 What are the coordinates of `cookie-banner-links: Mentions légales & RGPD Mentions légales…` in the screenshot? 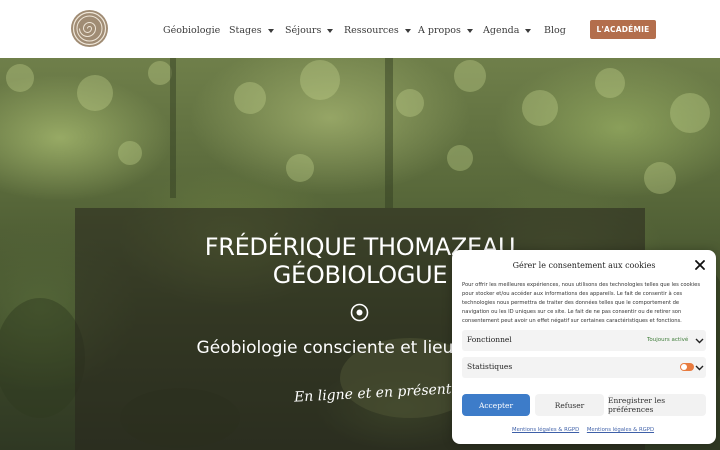 It's located at (586, 430).